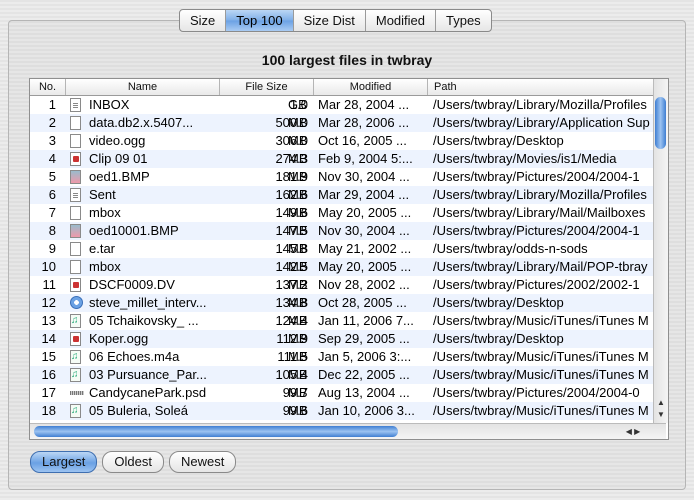 This screenshot has width=694, height=500. Describe the element at coordinates (77, 393) in the screenshot. I see `photoshop-file-icon` at that location.